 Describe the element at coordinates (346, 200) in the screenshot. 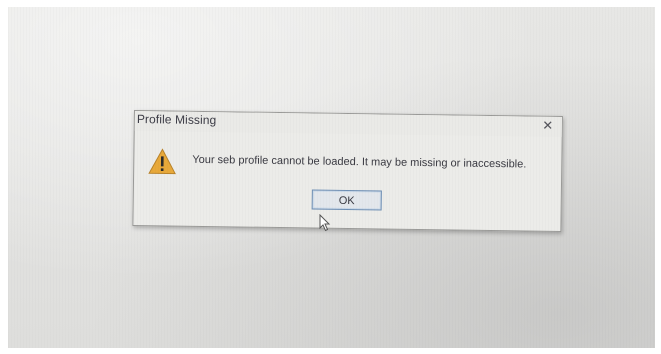

I see `ok-button: OK` at that location.